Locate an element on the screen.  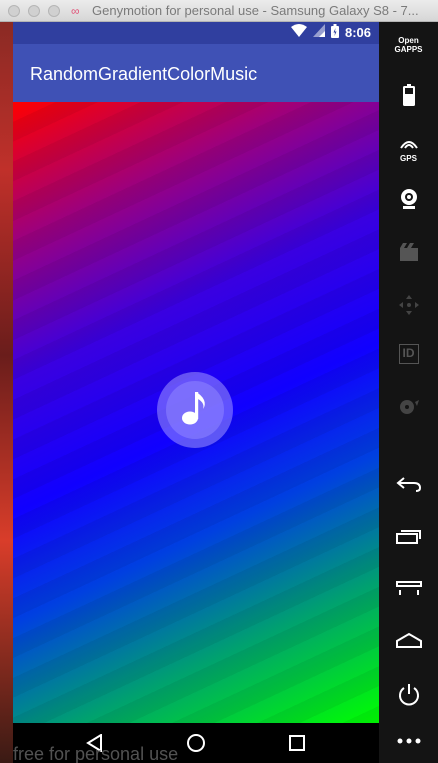
id-label: ID is located at coordinates (408, 354).